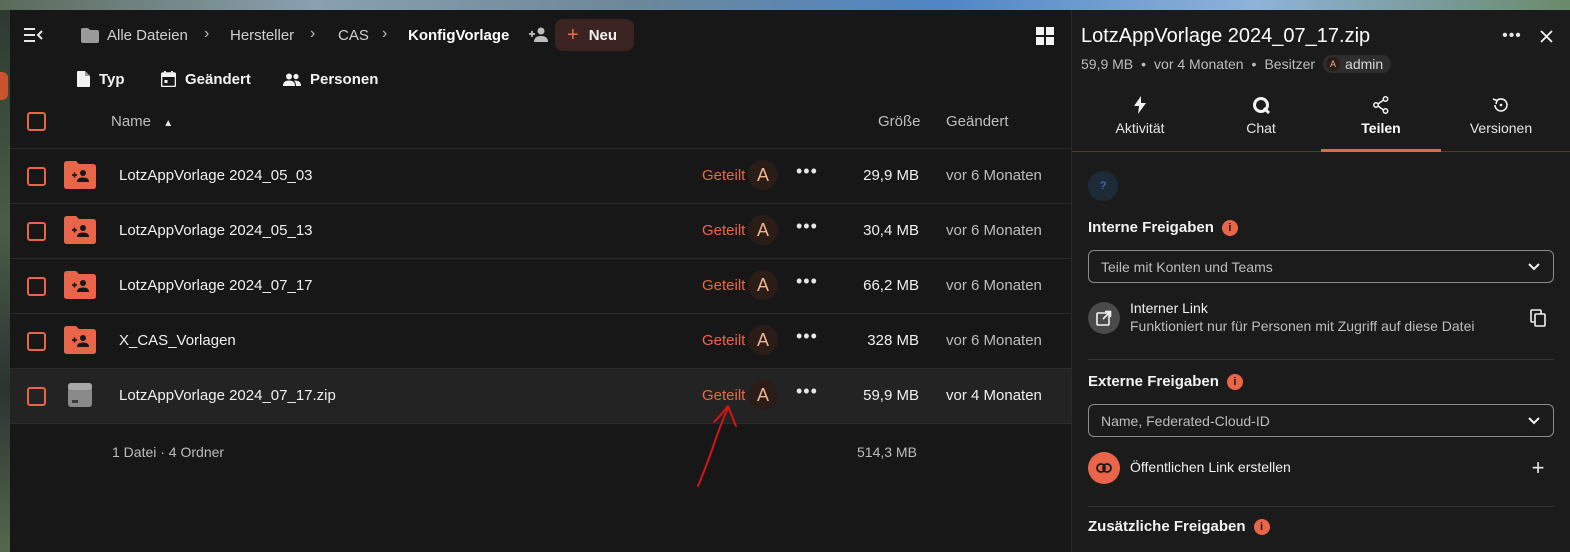 The width and height of the screenshot is (1570, 552). Describe the element at coordinates (101, 79) in the screenshot. I see `filter-type-button: Typ` at that location.